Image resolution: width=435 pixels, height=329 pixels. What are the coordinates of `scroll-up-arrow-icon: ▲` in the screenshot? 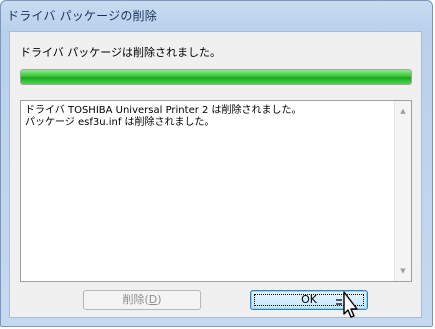 It's located at (403, 111).